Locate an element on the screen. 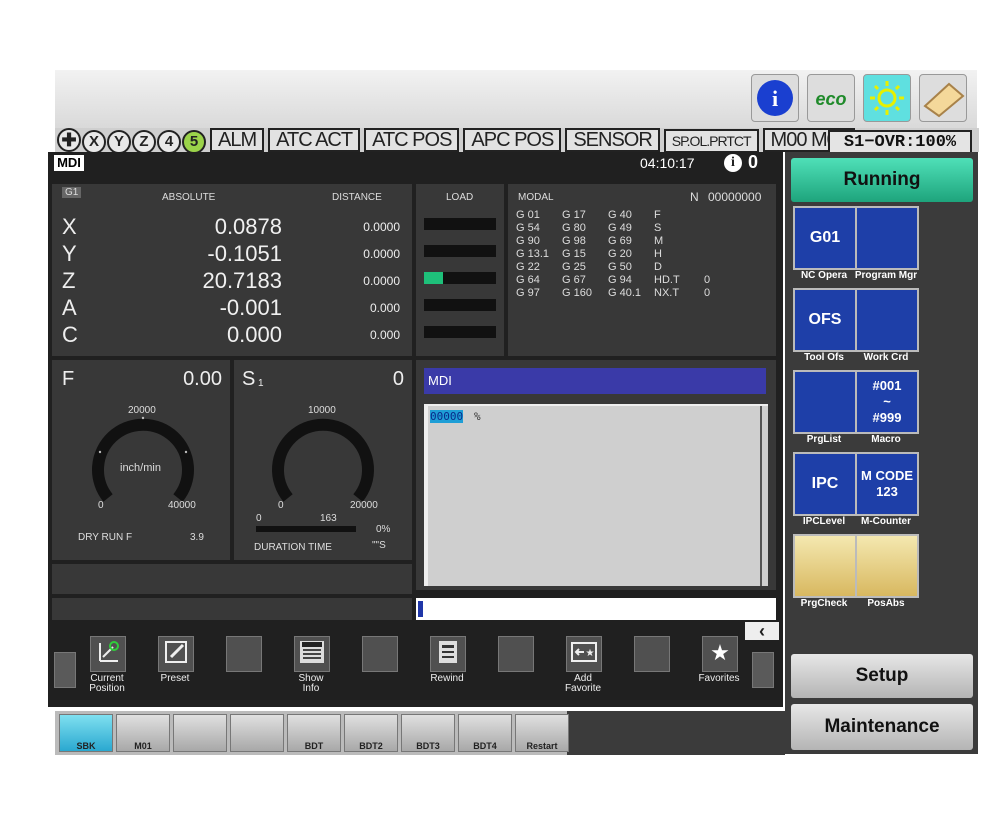  feed-label: F is located at coordinates (68, 379).